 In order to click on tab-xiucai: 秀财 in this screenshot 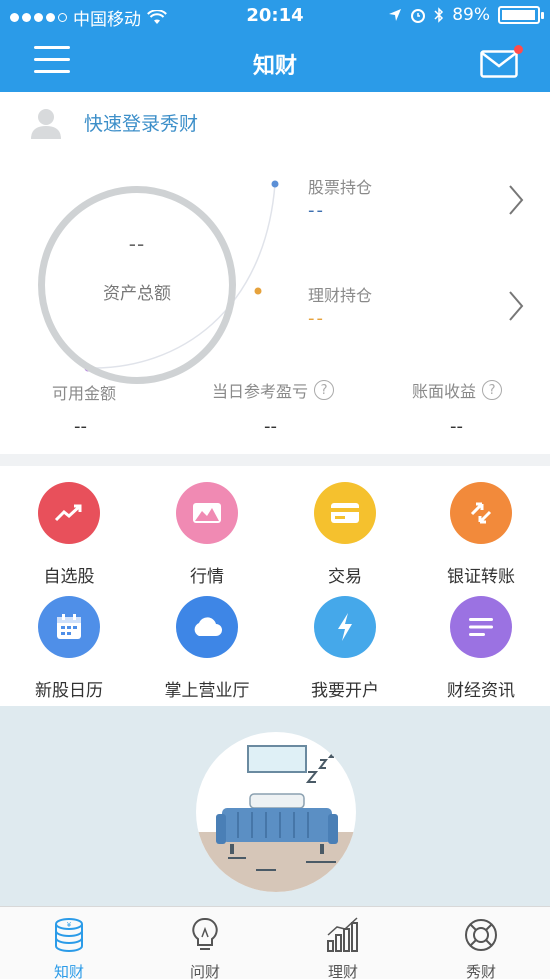, I will do `click(481, 947)`.